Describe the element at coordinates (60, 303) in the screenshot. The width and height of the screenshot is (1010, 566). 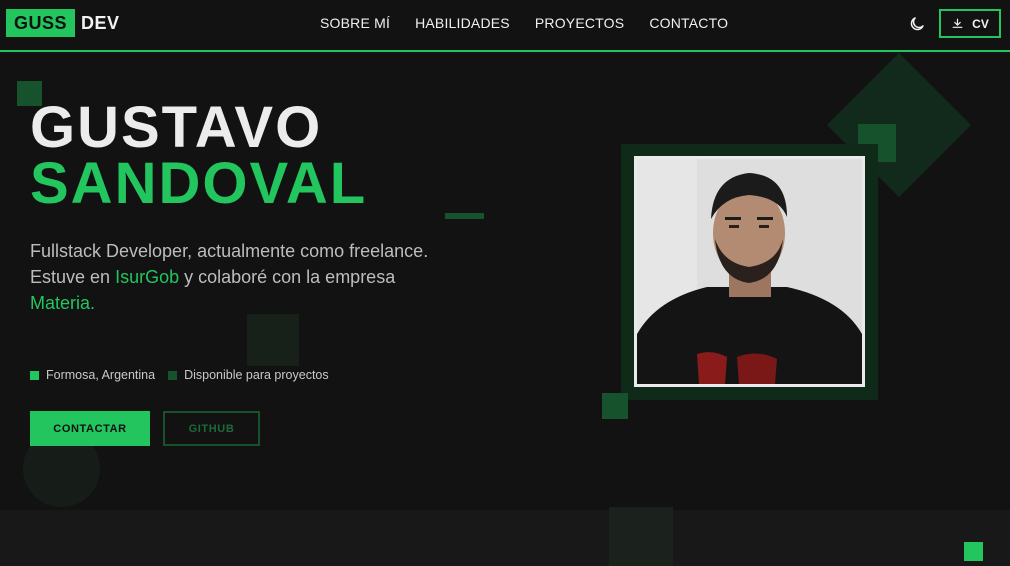
I see `company-materia: Materia` at that location.